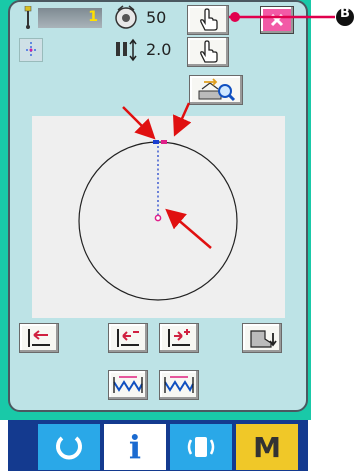  I want to click on step-forward-button, so click(179, 338).